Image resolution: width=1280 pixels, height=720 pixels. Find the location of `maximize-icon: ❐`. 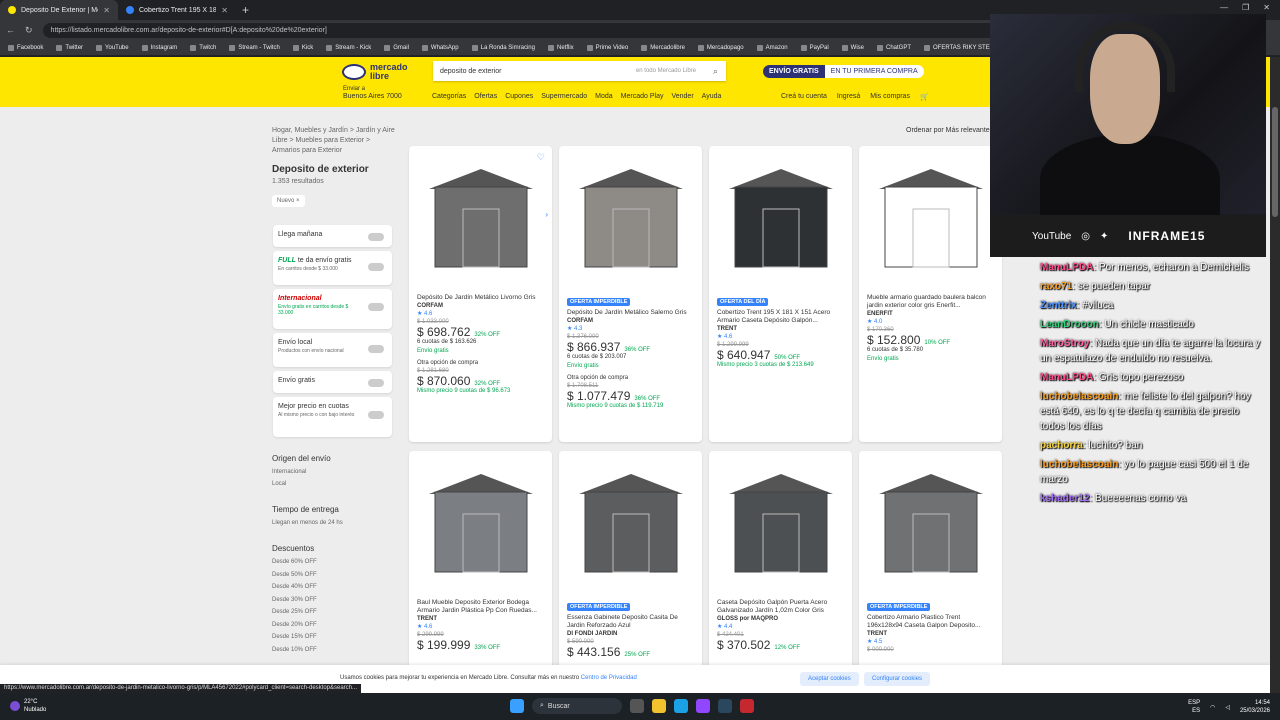

maximize-icon: ❐ is located at coordinates (1245, 7).